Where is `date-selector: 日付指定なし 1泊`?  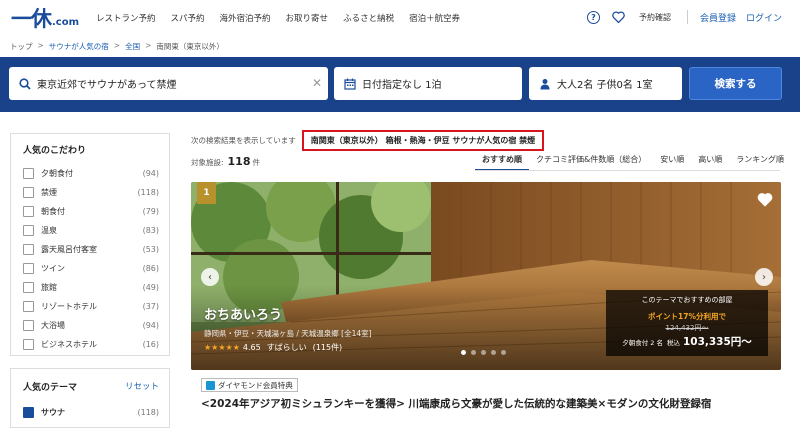
date-selector: 日付指定なし 1泊 is located at coordinates (428, 83).